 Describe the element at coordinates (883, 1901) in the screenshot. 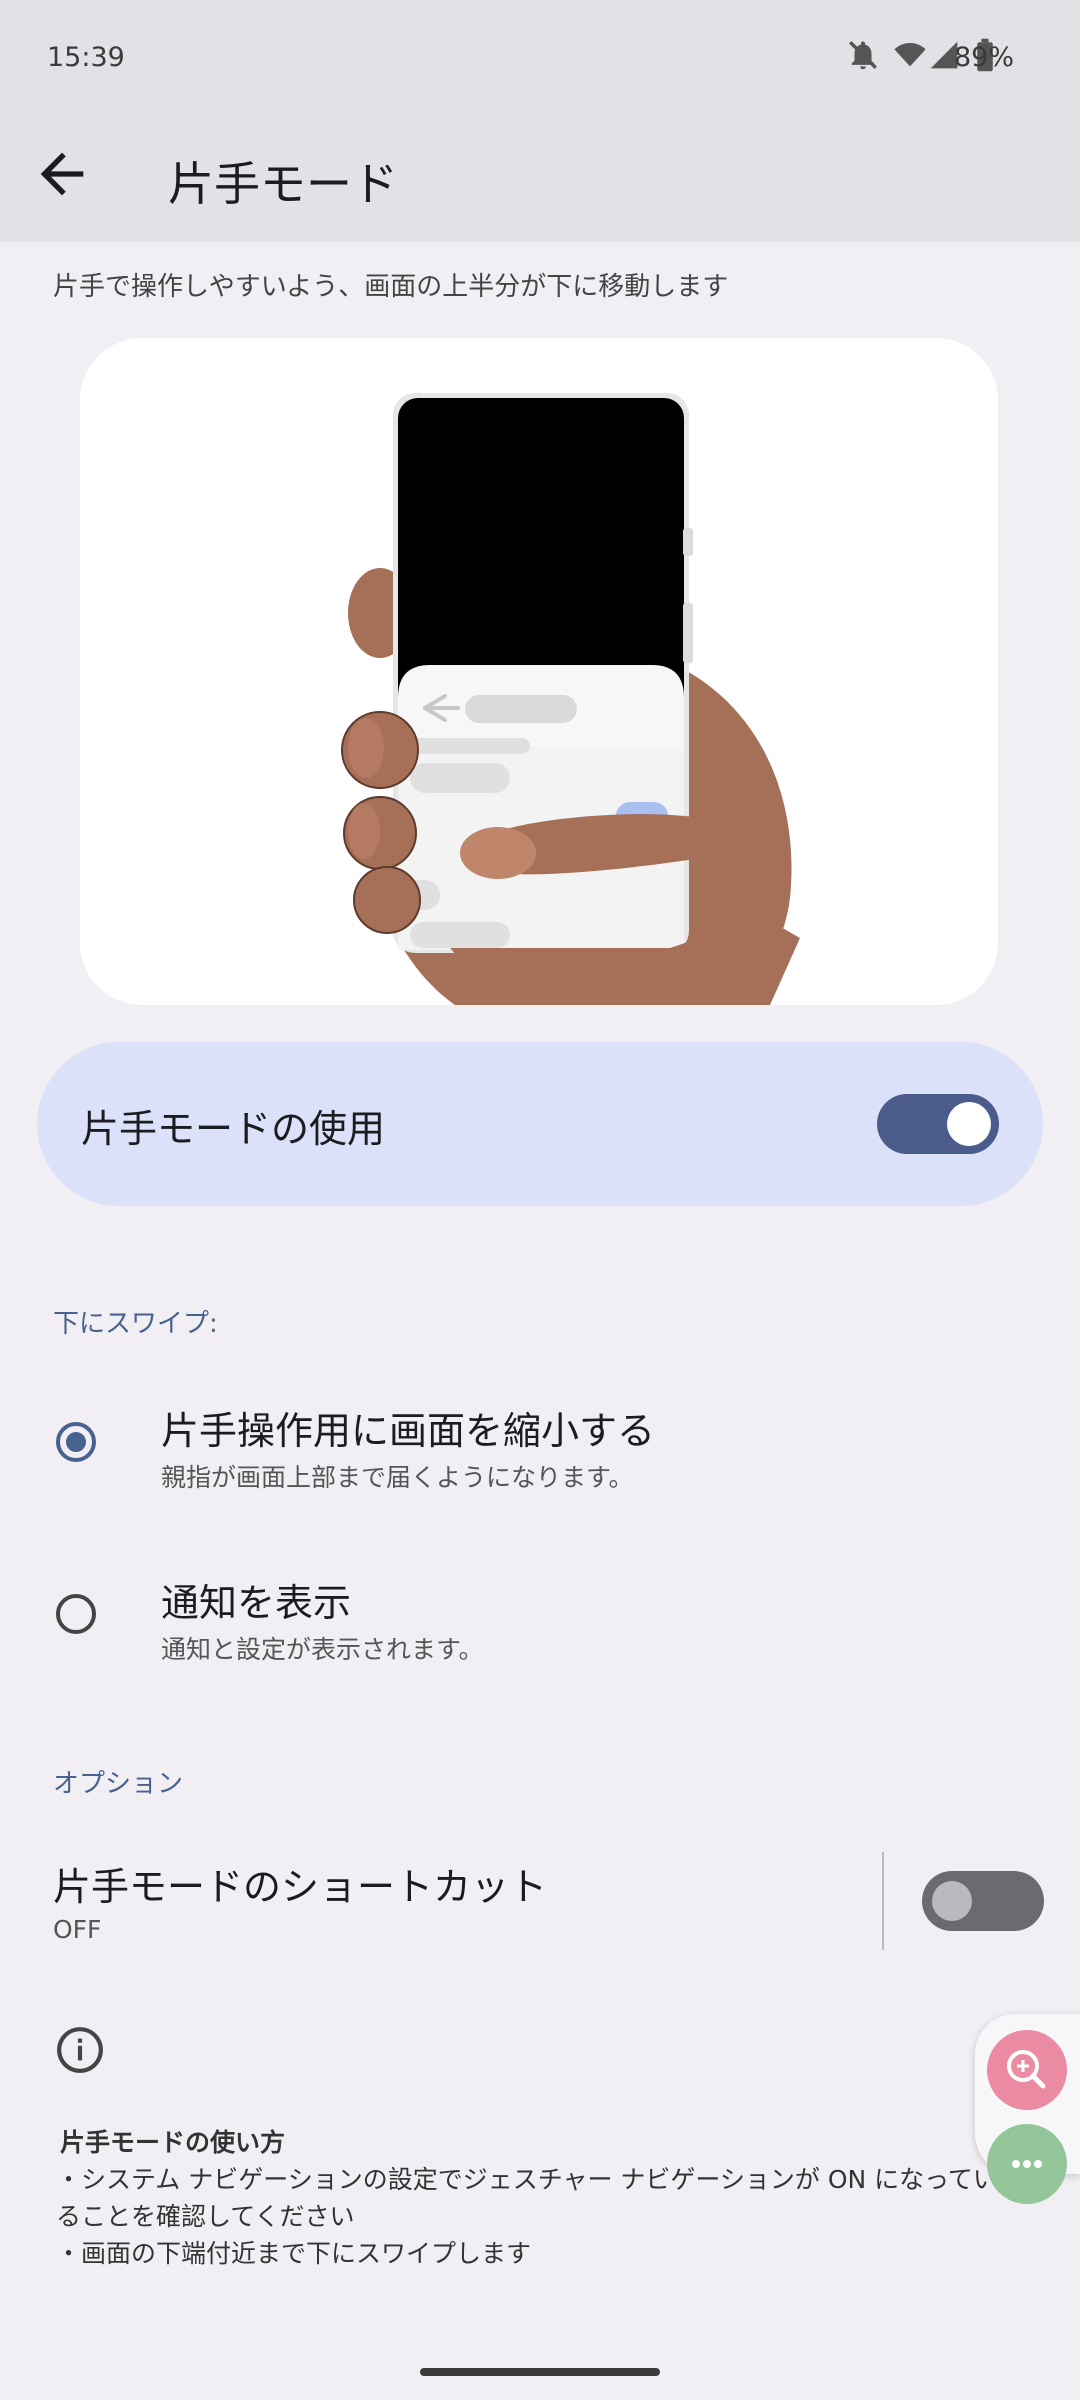

I see `vertical-divider` at that location.